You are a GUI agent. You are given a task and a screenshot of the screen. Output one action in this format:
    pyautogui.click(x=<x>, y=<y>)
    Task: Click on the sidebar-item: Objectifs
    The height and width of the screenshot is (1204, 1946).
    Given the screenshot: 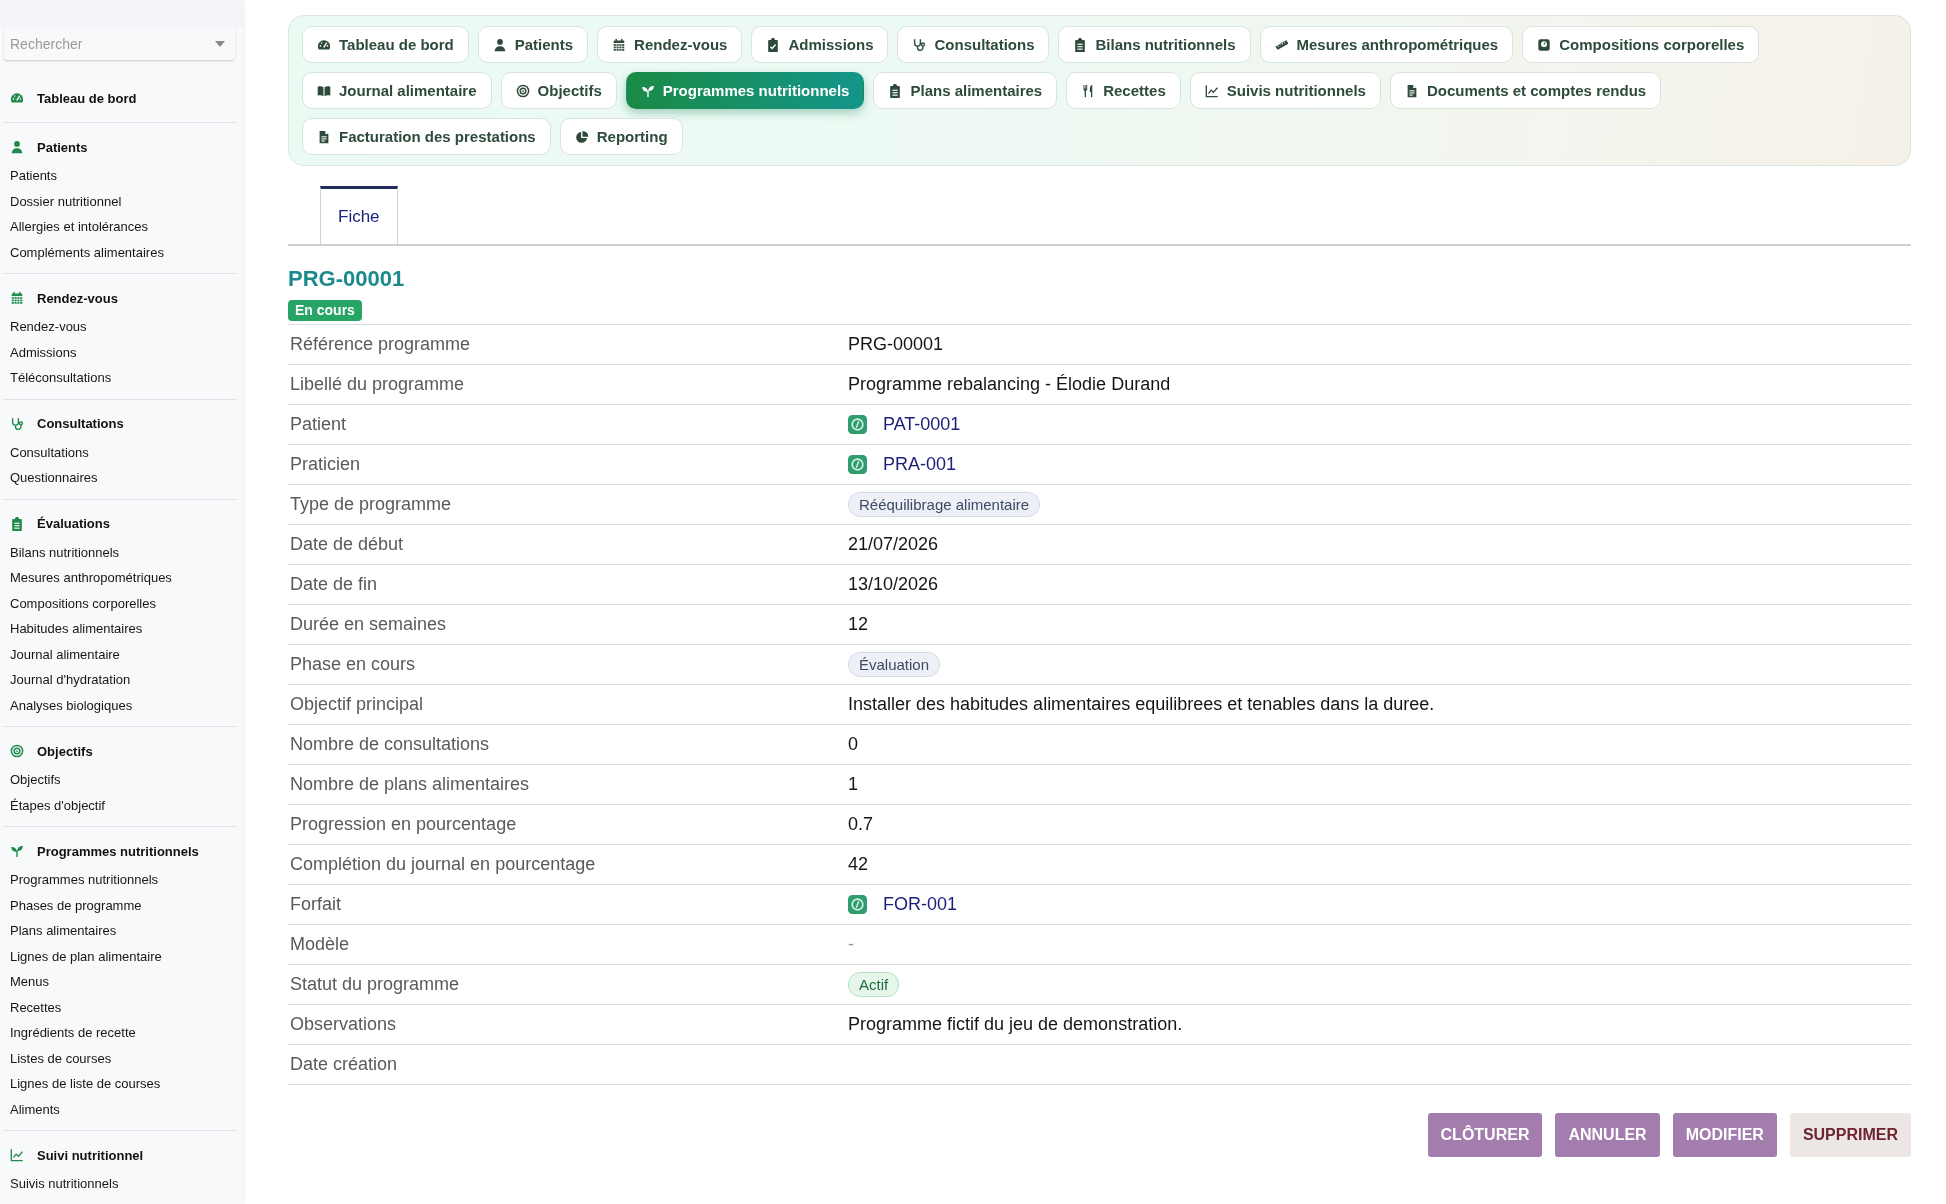 What is the action you would take?
    pyautogui.click(x=123, y=780)
    